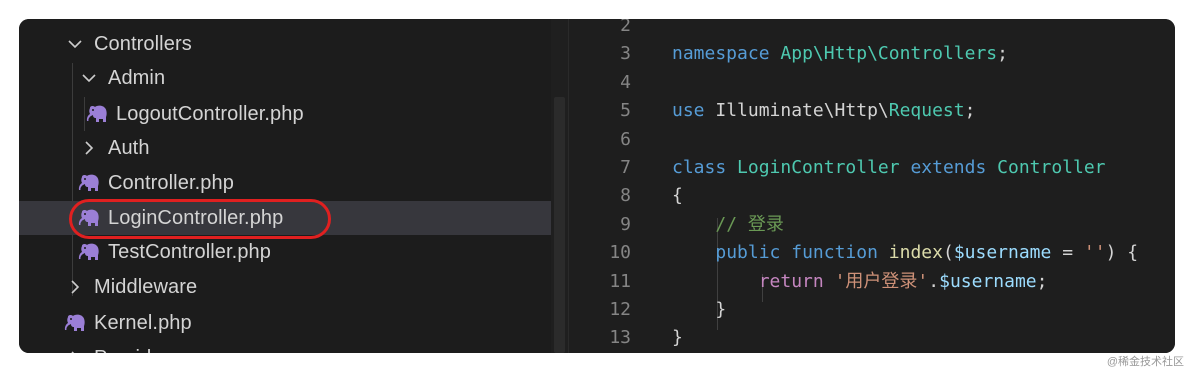 Image resolution: width=1194 pixels, height=372 pixels. I want to click on code-token: Illuminate\Http\, so click(796, 111).